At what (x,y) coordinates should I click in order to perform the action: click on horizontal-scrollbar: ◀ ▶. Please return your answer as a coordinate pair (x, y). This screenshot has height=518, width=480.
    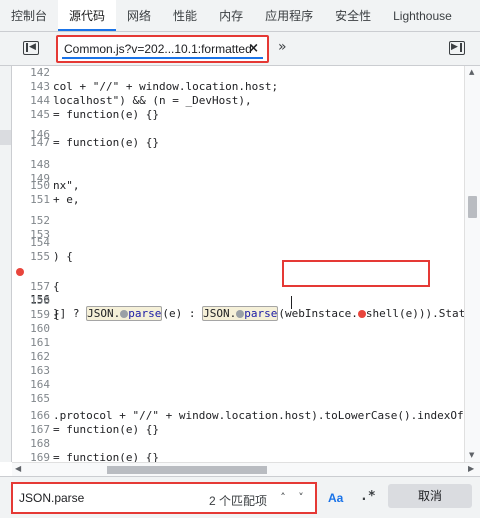
    Looking at the image, I should click on (246, 469).